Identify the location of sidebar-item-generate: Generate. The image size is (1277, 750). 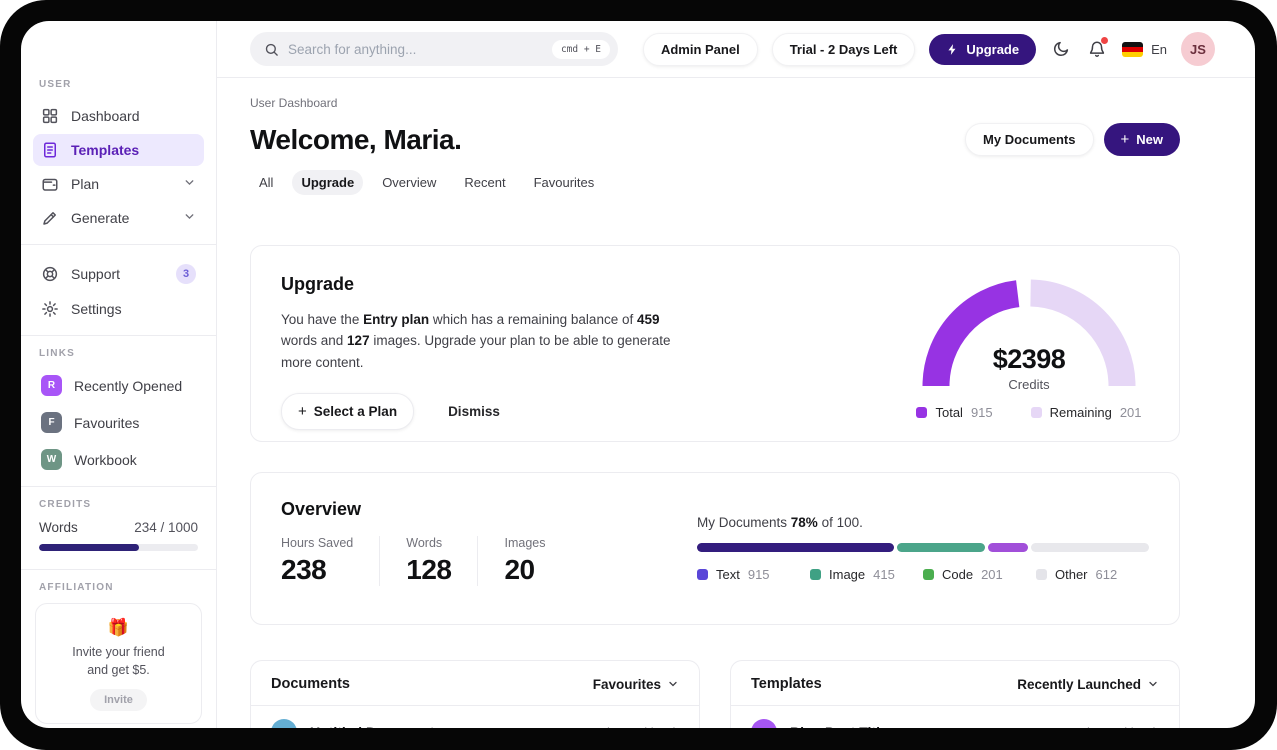
(118, 218).